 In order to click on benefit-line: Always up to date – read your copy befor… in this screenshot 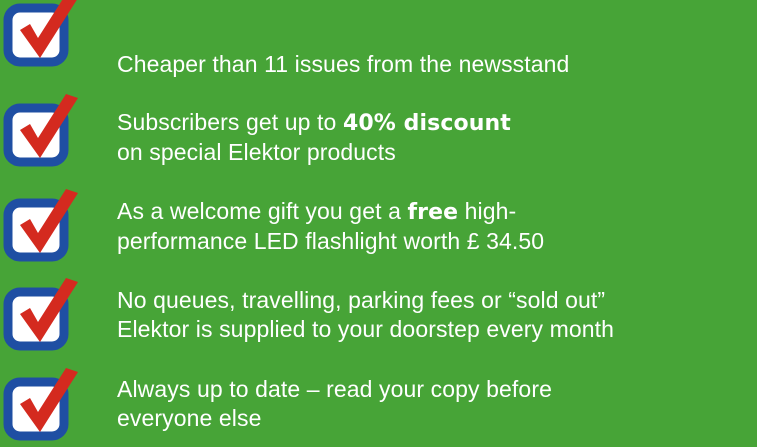, I will do `click(334, 389)`.